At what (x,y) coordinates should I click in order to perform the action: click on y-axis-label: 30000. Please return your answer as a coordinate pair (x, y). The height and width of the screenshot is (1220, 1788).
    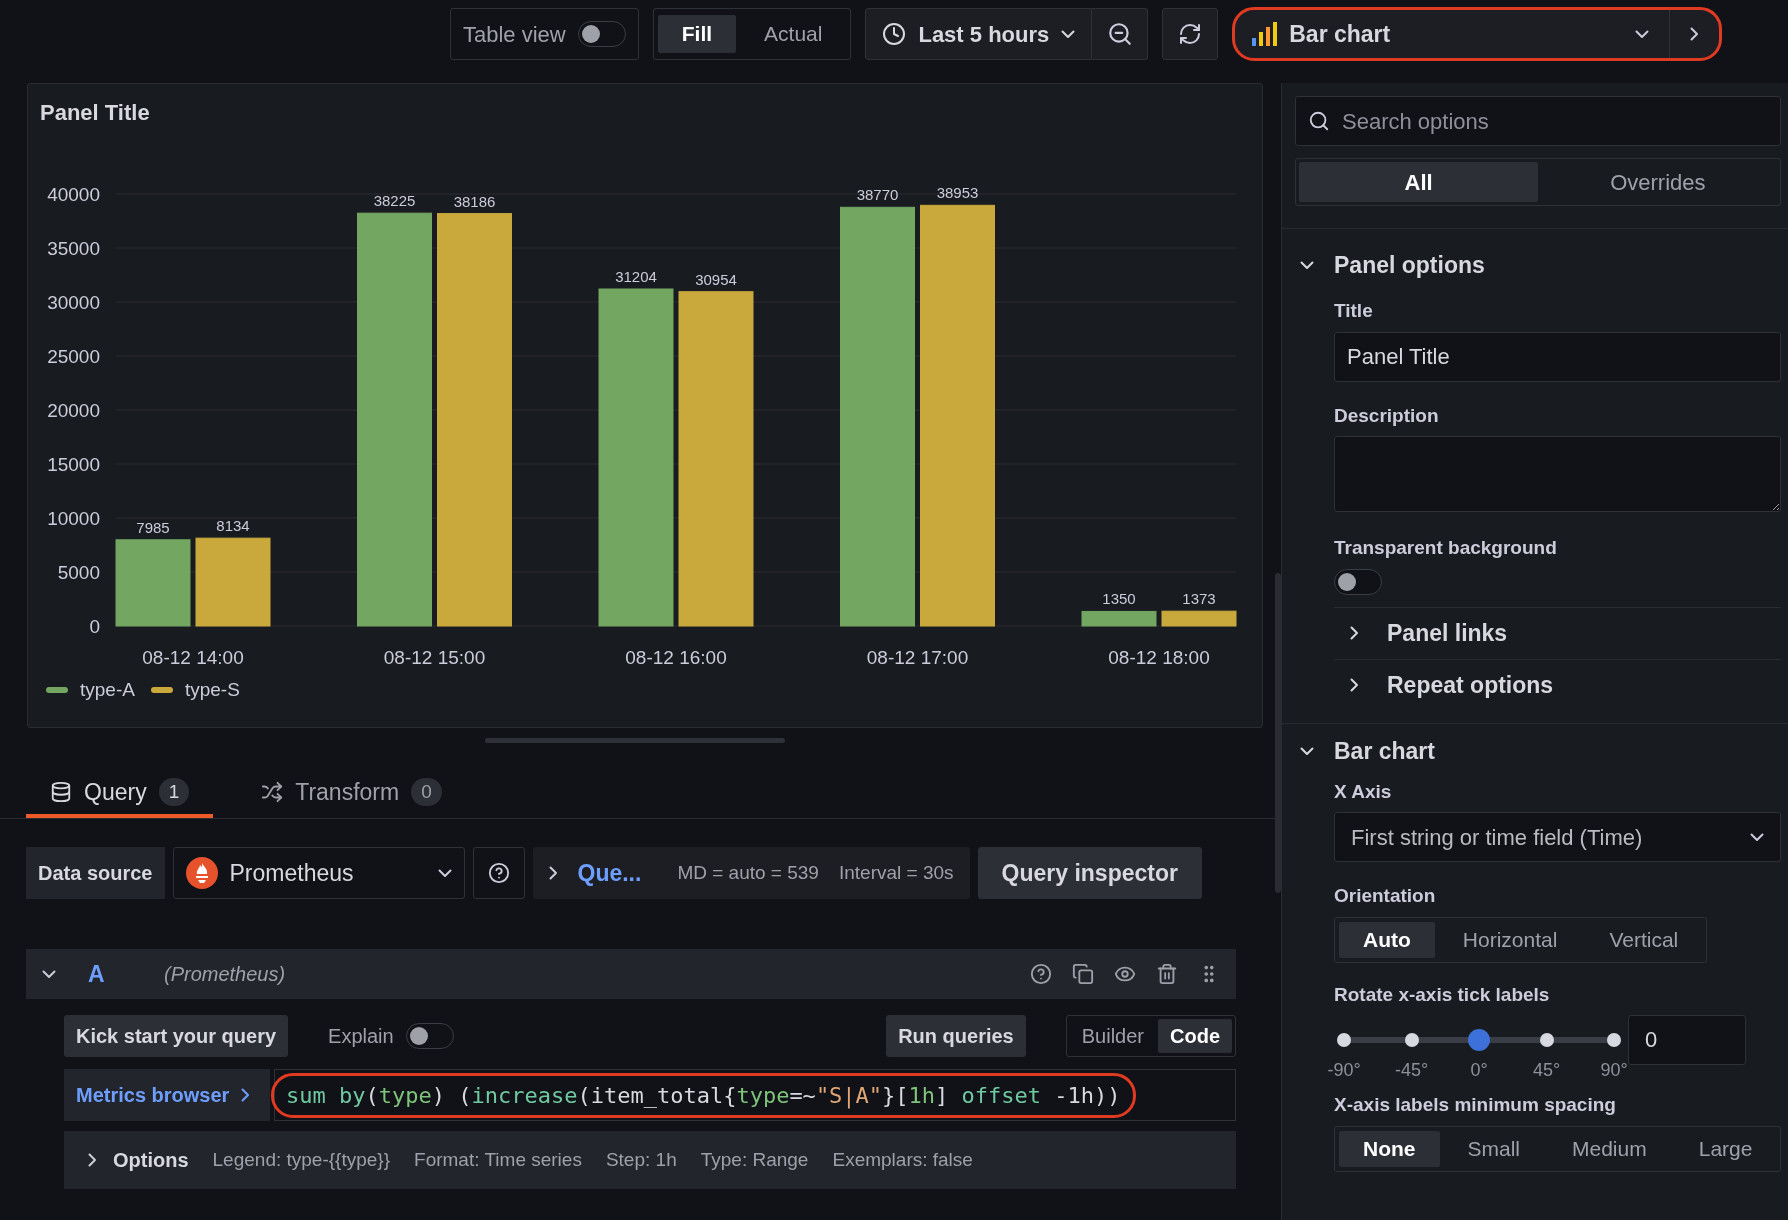
    Looking at the image, I should click on (73, 302).